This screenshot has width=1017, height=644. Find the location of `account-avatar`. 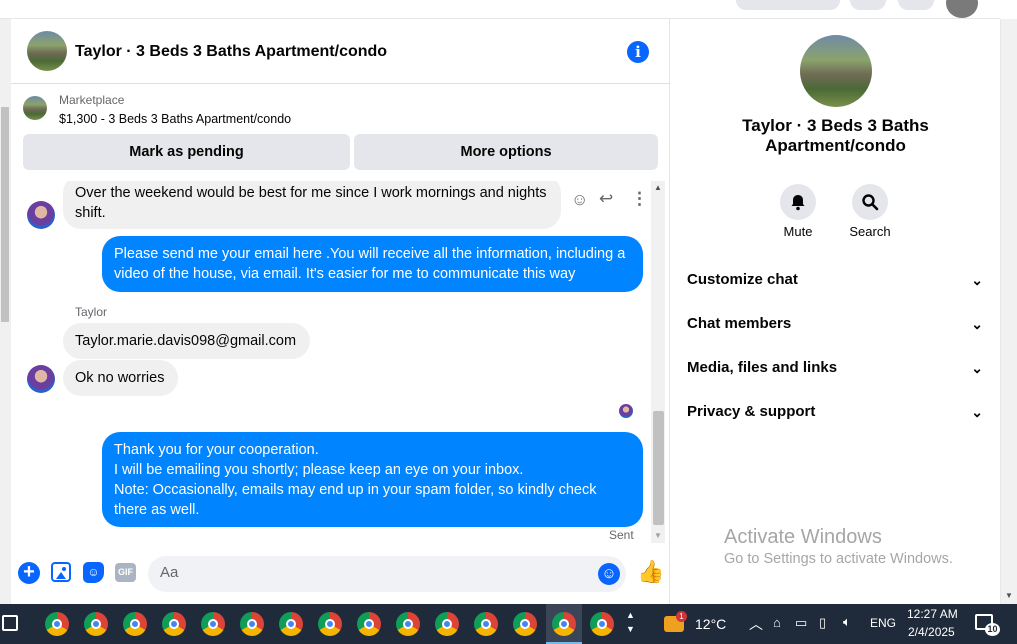

account-avatar is located at coordinates (962, 9).